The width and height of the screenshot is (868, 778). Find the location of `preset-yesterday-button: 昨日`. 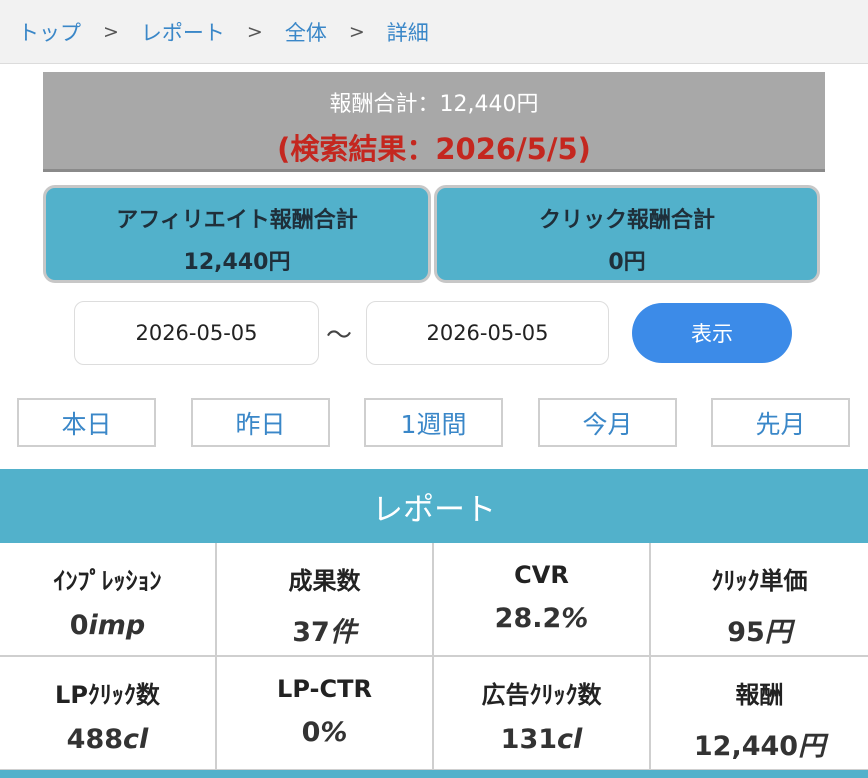

preset-yesterday-button: 昨日 is located at coordinates (260, 422).